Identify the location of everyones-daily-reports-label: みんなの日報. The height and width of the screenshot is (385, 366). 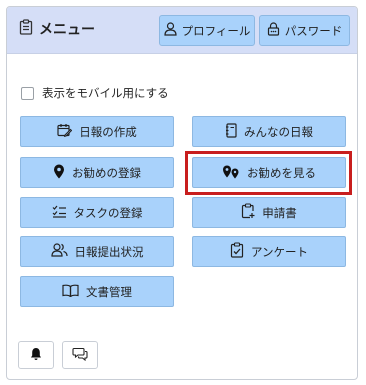
(278, 131).